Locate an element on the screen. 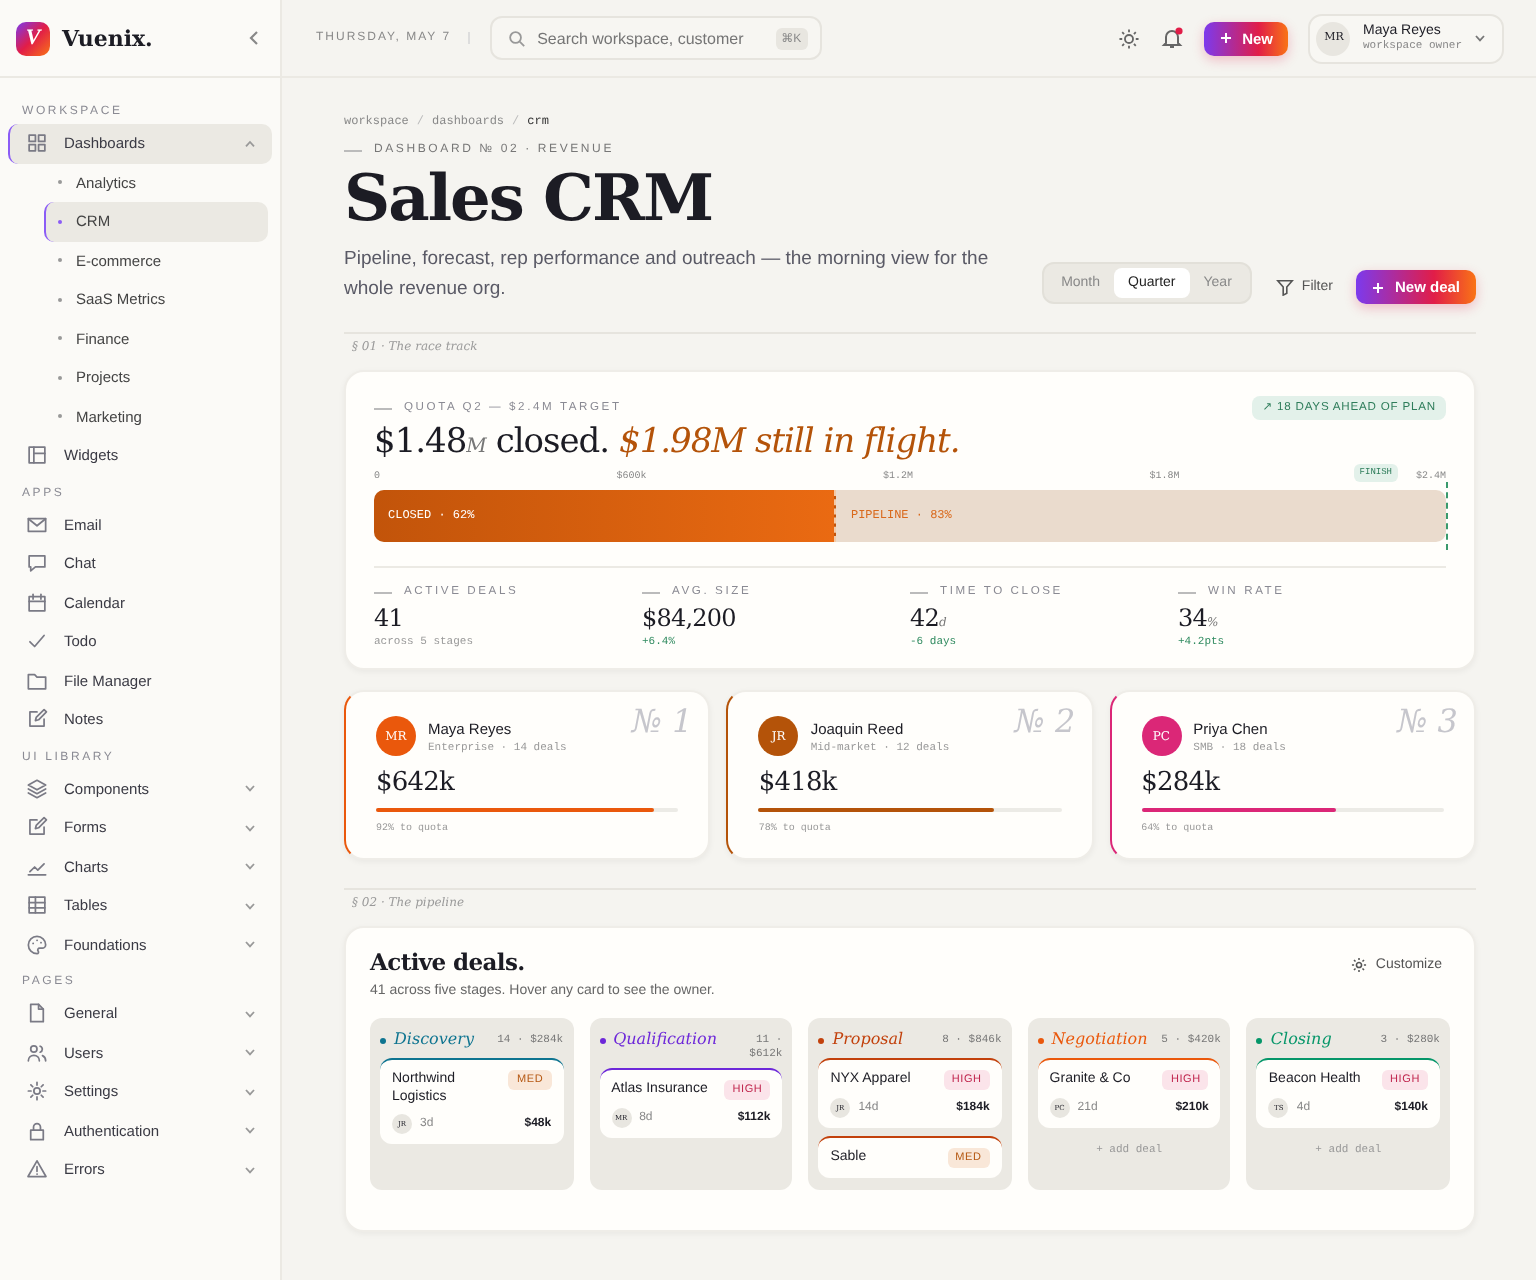 This screenshot has height=1280, width=1536. rank-label: № 3 is located at coordinates (1427, 721).